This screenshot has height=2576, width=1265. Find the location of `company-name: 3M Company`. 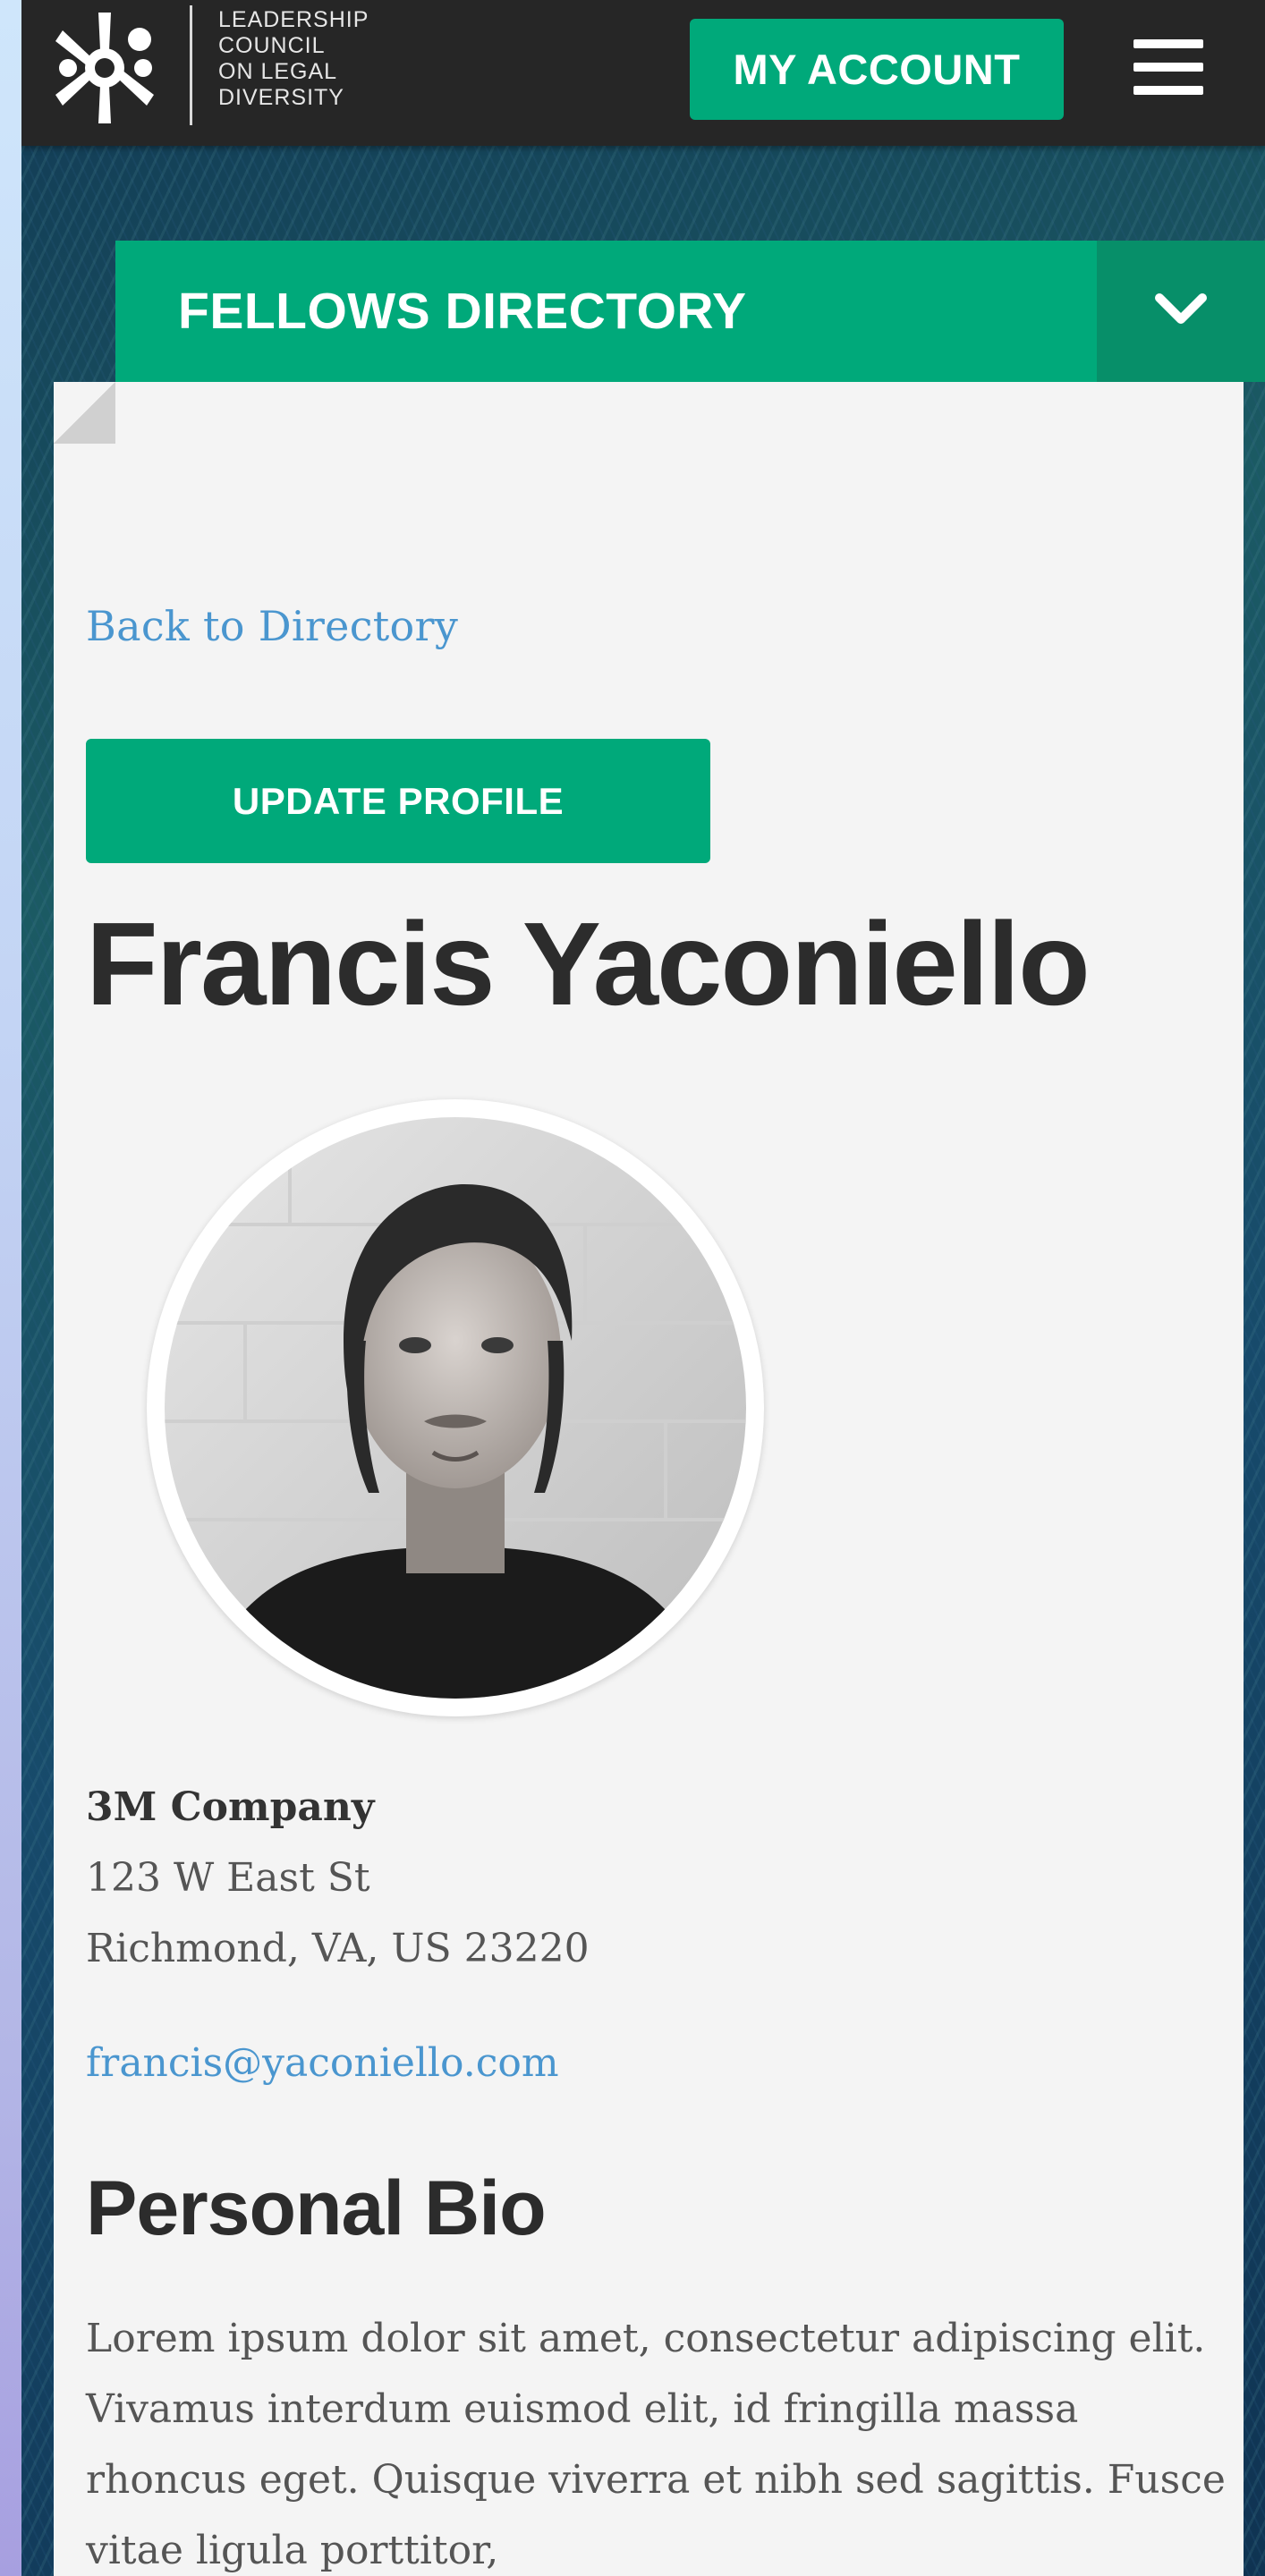

company-name: 3M Company is located at coordinates (230, 1807).